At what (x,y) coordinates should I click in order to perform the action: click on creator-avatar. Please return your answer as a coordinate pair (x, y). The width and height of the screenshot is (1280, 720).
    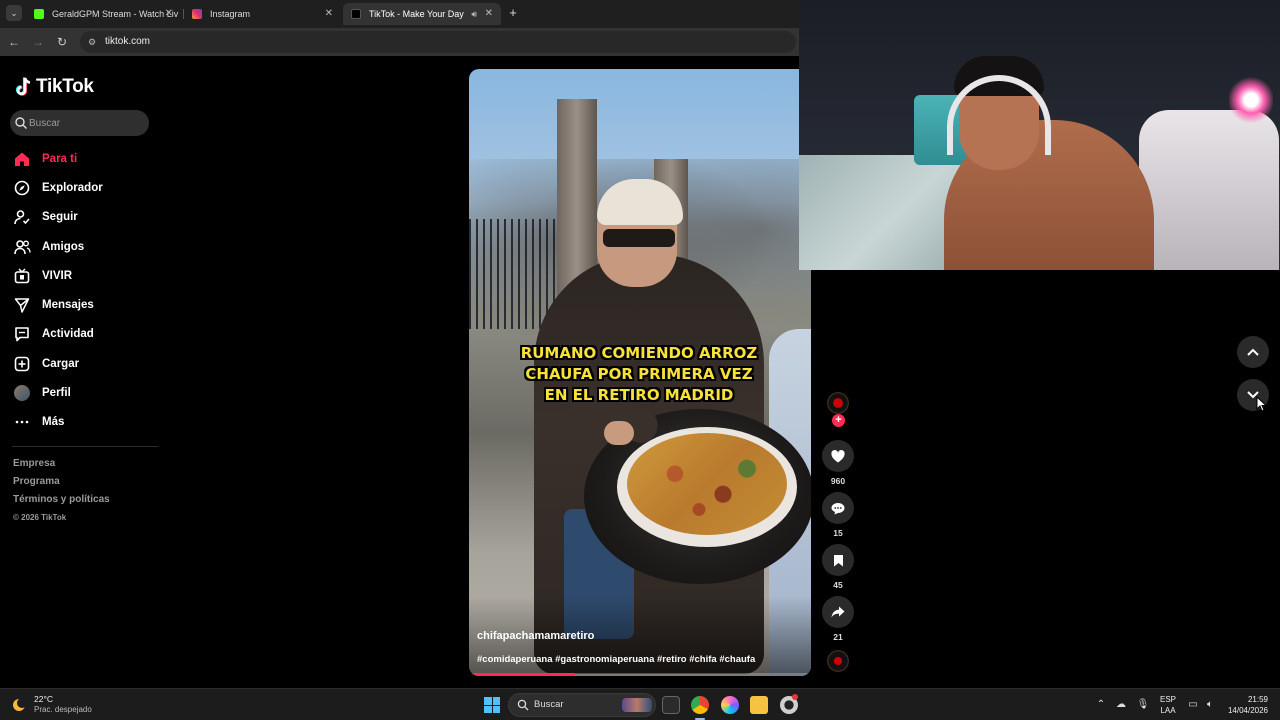
    Looking at the image, I should click on (838, 403).